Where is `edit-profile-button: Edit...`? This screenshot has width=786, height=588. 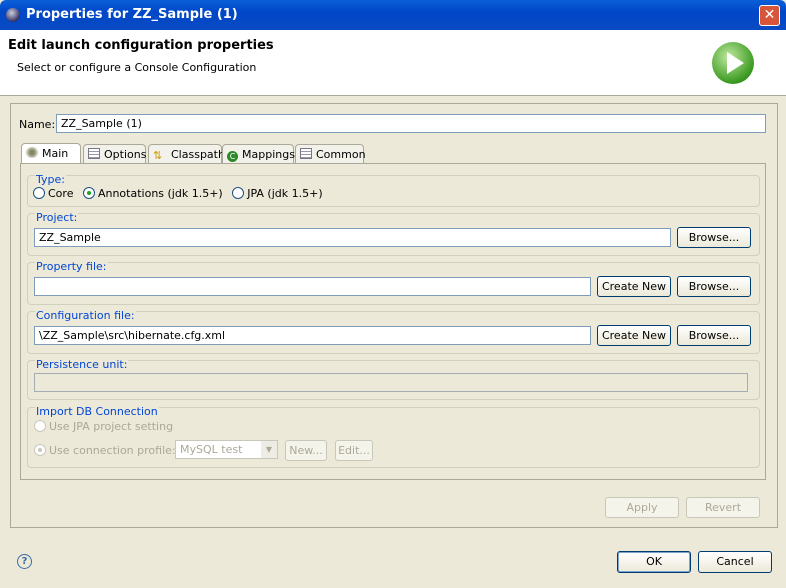 edit-profile-button: Edit... is located at coordinates (354, 450).